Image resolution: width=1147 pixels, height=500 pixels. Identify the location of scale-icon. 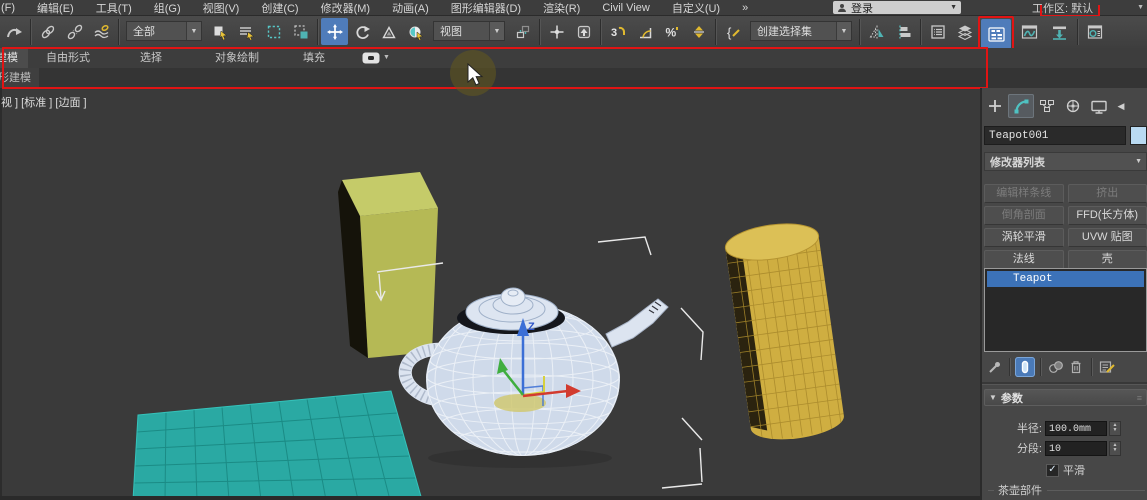
(388, 31).